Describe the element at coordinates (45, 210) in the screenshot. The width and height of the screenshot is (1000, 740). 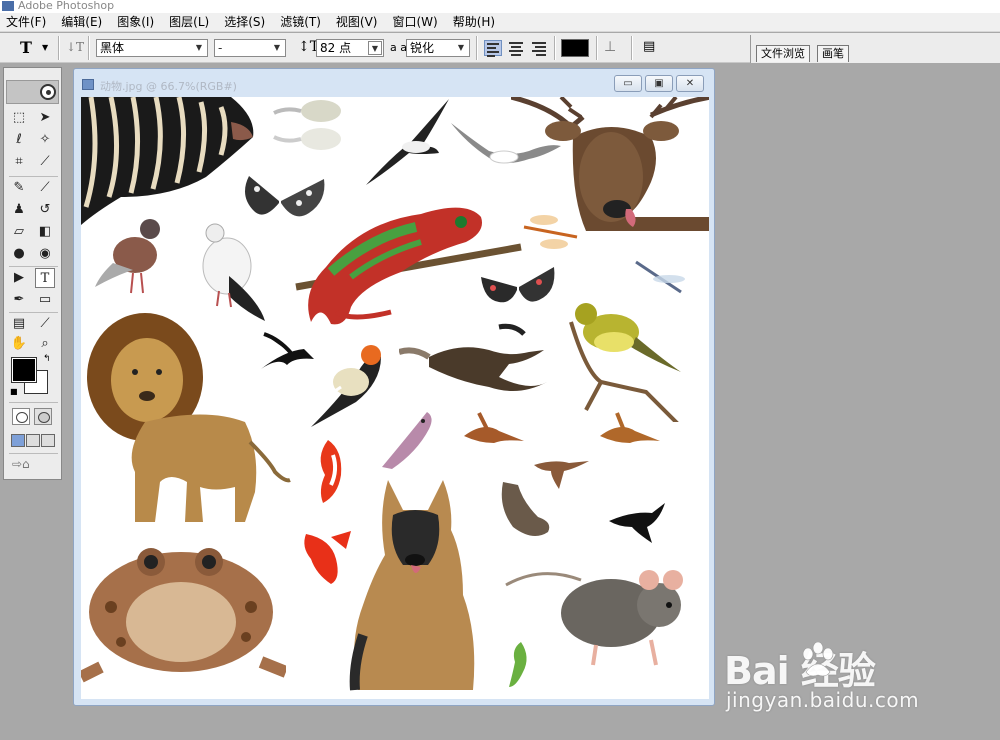
I see `history-brush-tool-icon: ↺` at that location.